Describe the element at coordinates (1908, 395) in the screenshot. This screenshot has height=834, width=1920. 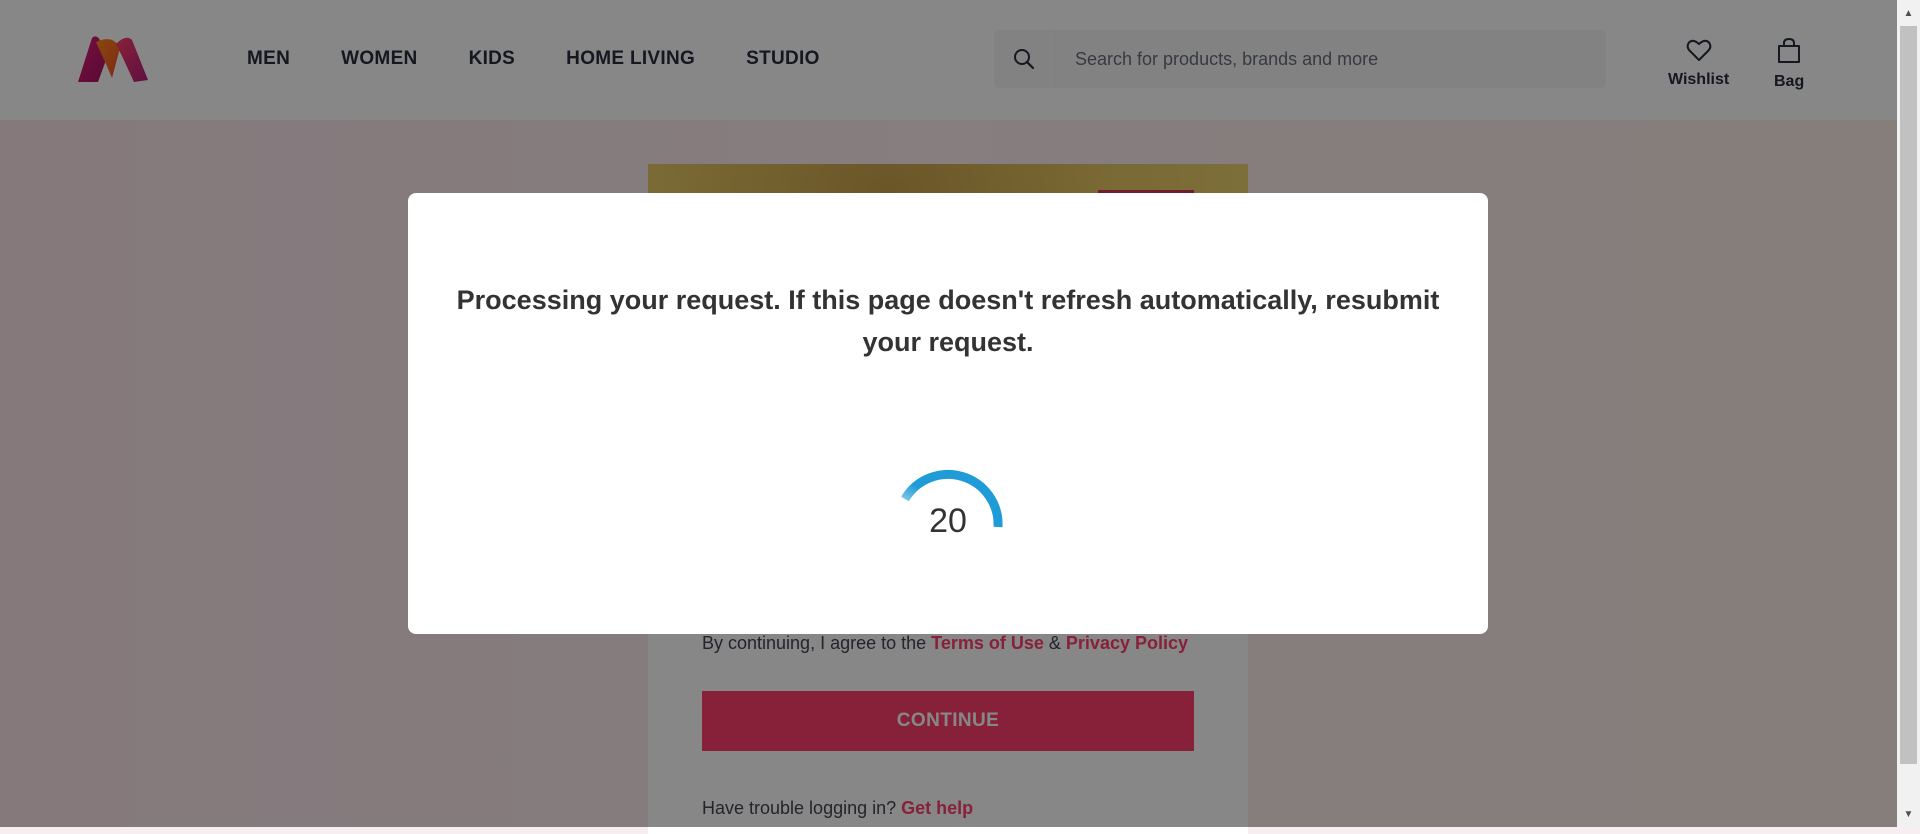
I see `scrollbar-thumb` at that location.